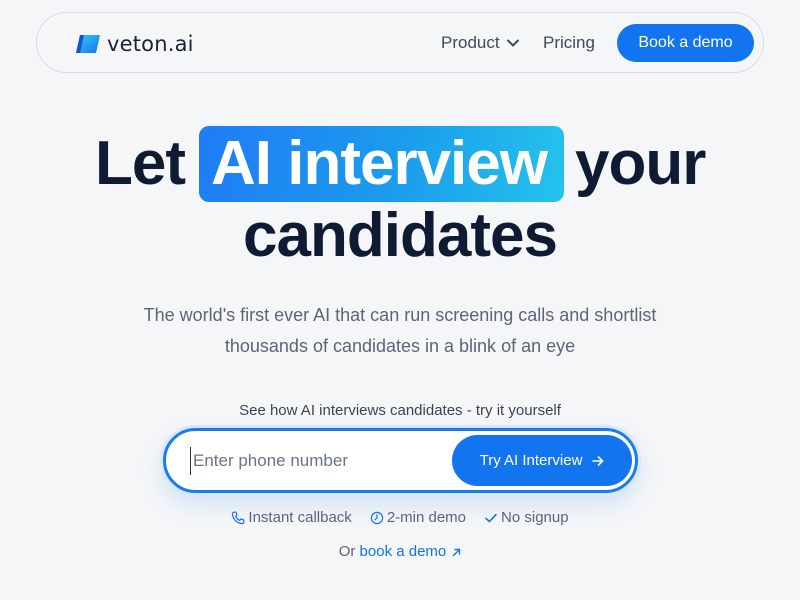  I want to click on book-demo-link-label: book a demo, so click(403, 551).